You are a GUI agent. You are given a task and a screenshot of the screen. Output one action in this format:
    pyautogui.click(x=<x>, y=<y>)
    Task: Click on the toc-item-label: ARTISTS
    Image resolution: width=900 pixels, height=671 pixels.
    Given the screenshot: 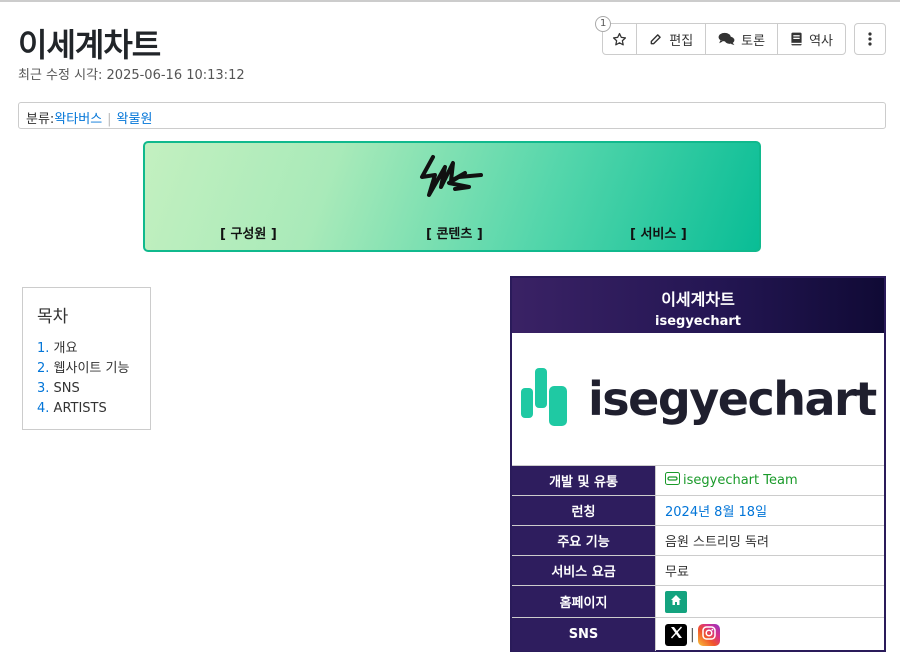 What is the action you would take?
    pyautogui.click(x=80, y=408)
    